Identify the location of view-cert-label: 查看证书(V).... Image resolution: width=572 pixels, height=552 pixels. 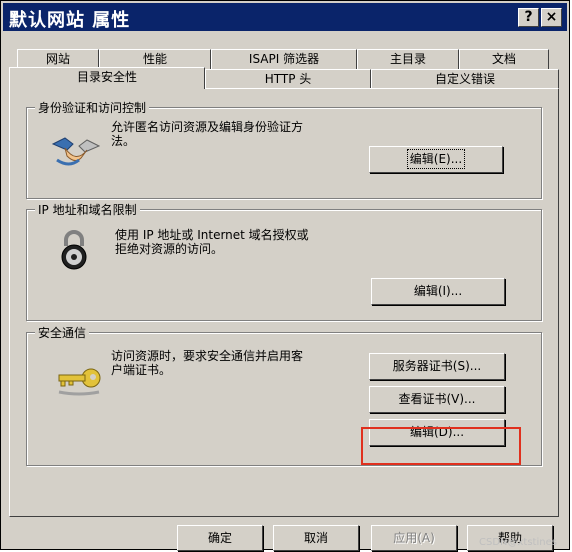
(437, 399).